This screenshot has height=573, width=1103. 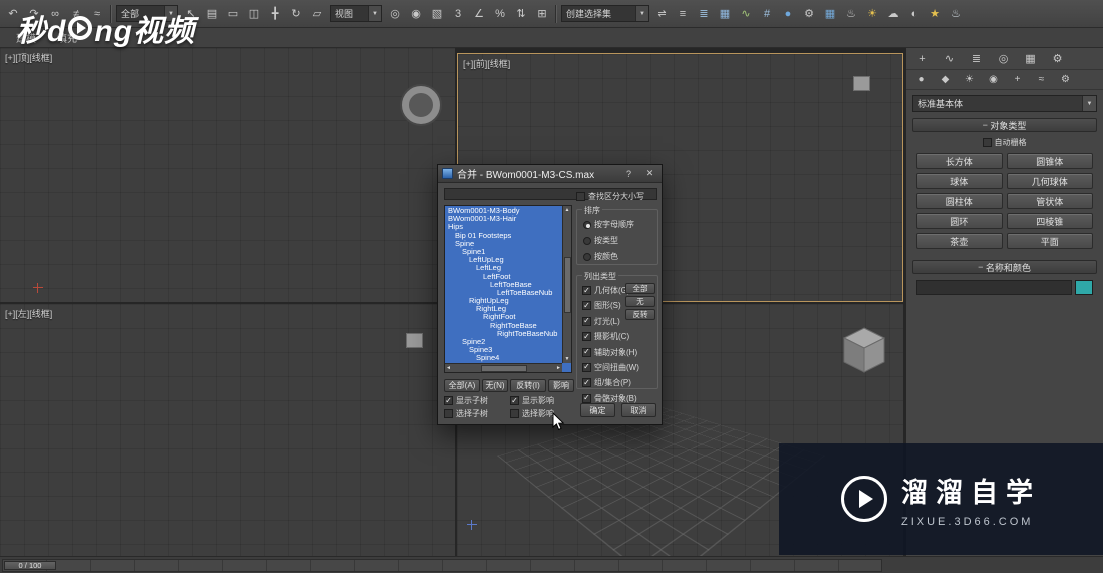 What do you see at coordinates (1004, 142) in the screenshot?
I see `autogrid-checkbox: 自动栅格` at bounding box center [1004, 142].